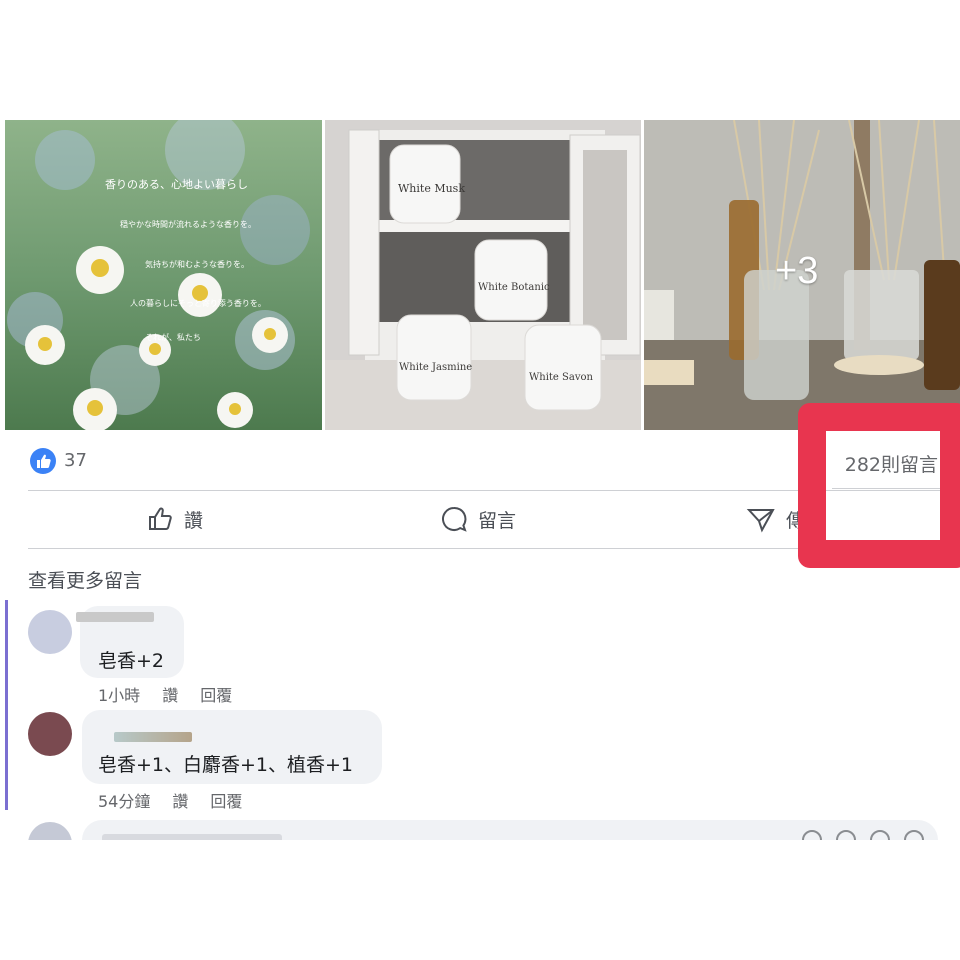 Image resolution: width=960 pixels, height=960 pixels. What do you see at coordinates (119, 694) in the screenshot?
I see `comment-time: 1小時` at bounding box center [119, 694].